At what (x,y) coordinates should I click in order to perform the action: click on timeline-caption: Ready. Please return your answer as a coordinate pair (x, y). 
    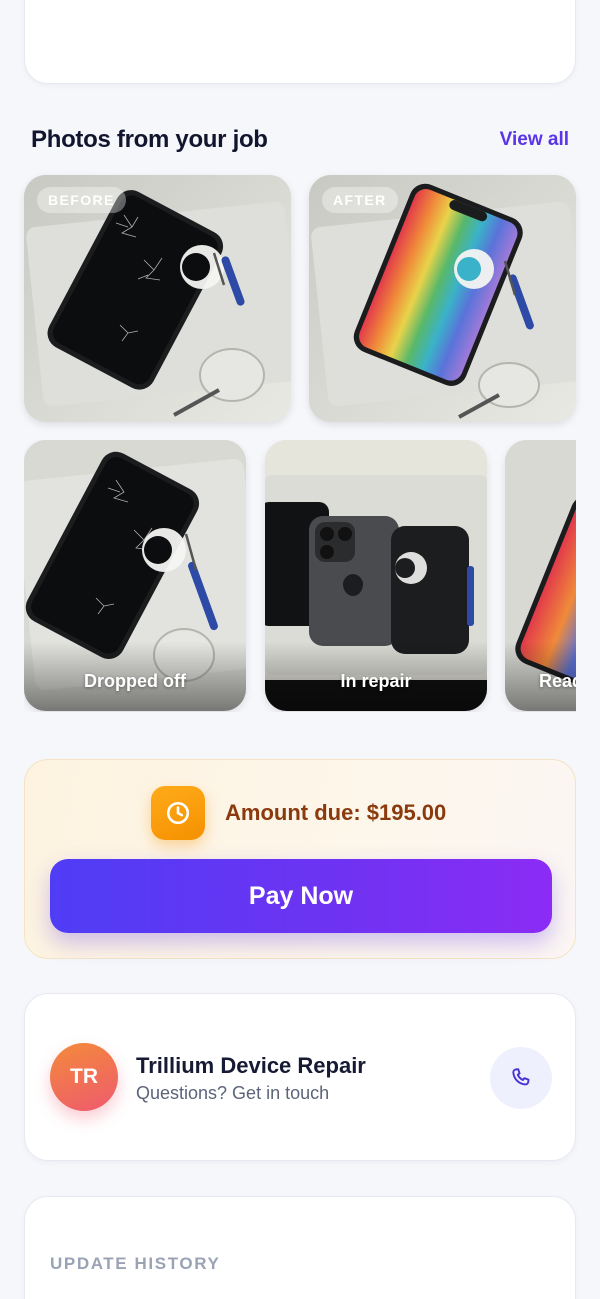
    Looking at the image, I should click on (557, 681).